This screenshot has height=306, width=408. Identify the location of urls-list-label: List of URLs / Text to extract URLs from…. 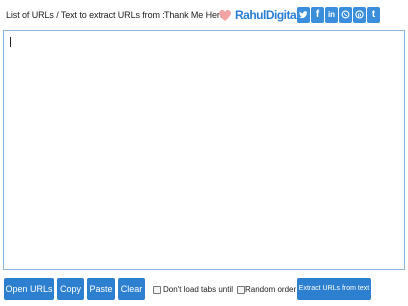
(85, 15).